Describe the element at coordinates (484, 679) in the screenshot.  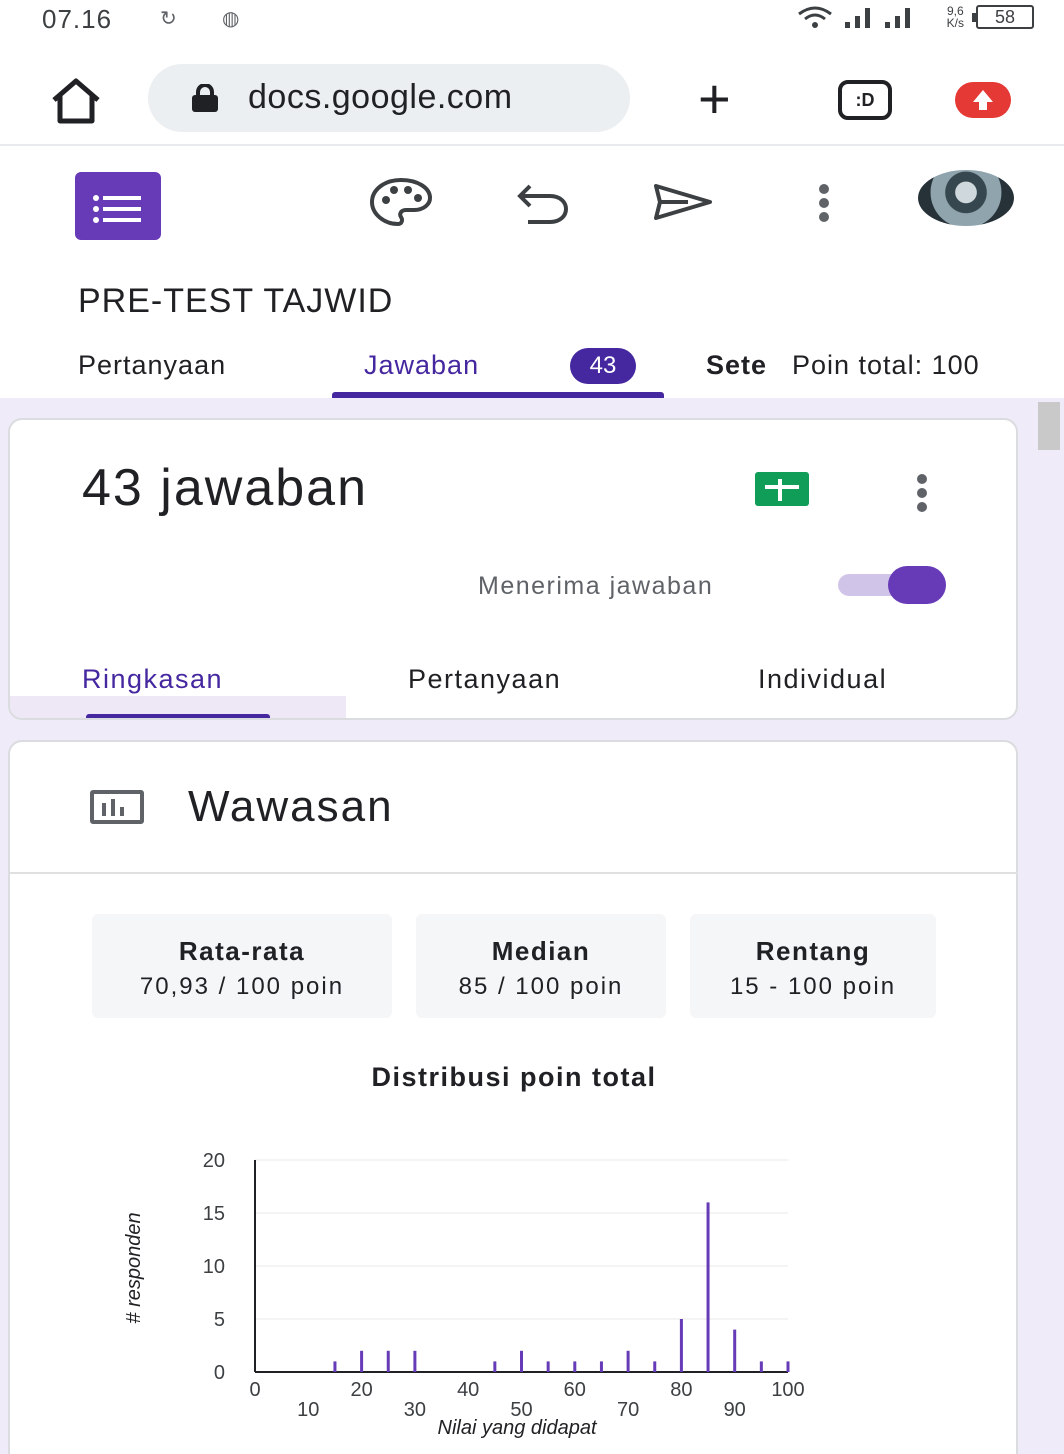
I see `subtab-question: Pertanyaan` at that location.